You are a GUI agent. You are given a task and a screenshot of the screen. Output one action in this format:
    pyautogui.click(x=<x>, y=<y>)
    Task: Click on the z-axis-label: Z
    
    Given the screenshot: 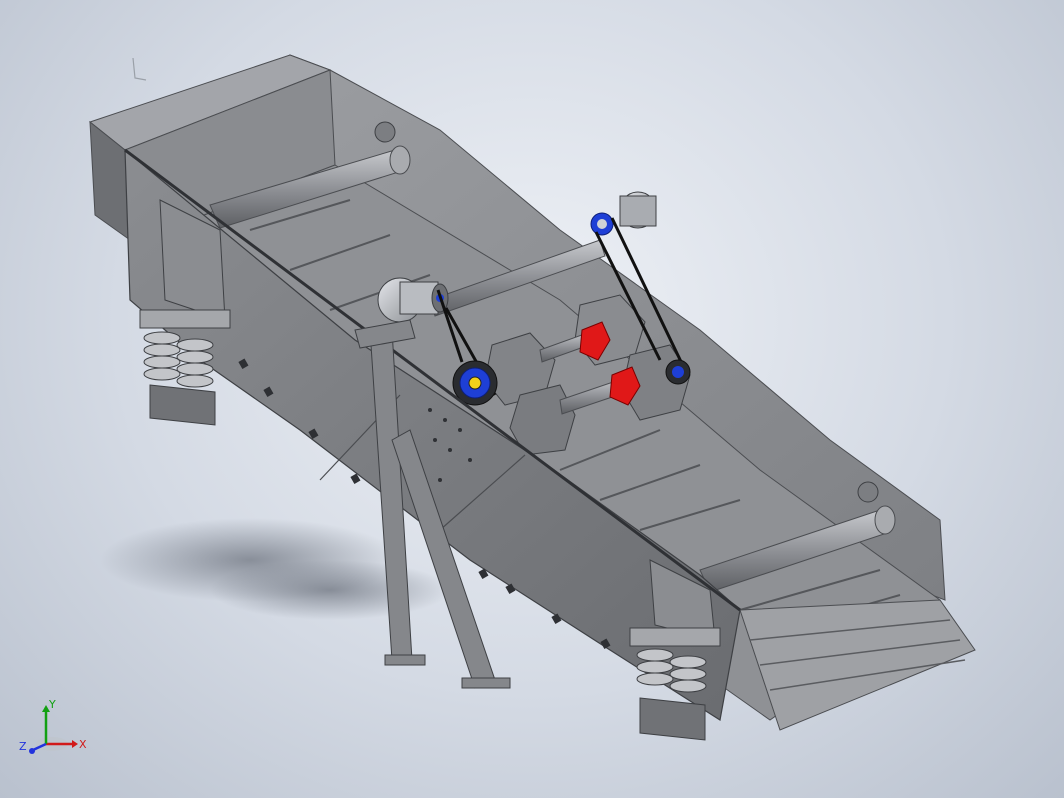 What is the action you would take?
    pyautogui.click(x=23, y=746)
    